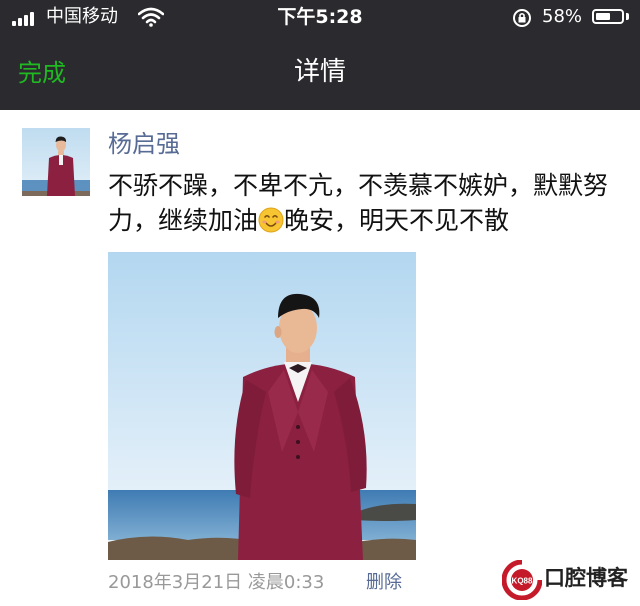  Describe the element at coordinates (56, 162) in the screenshot. I see `avatar` at that location.